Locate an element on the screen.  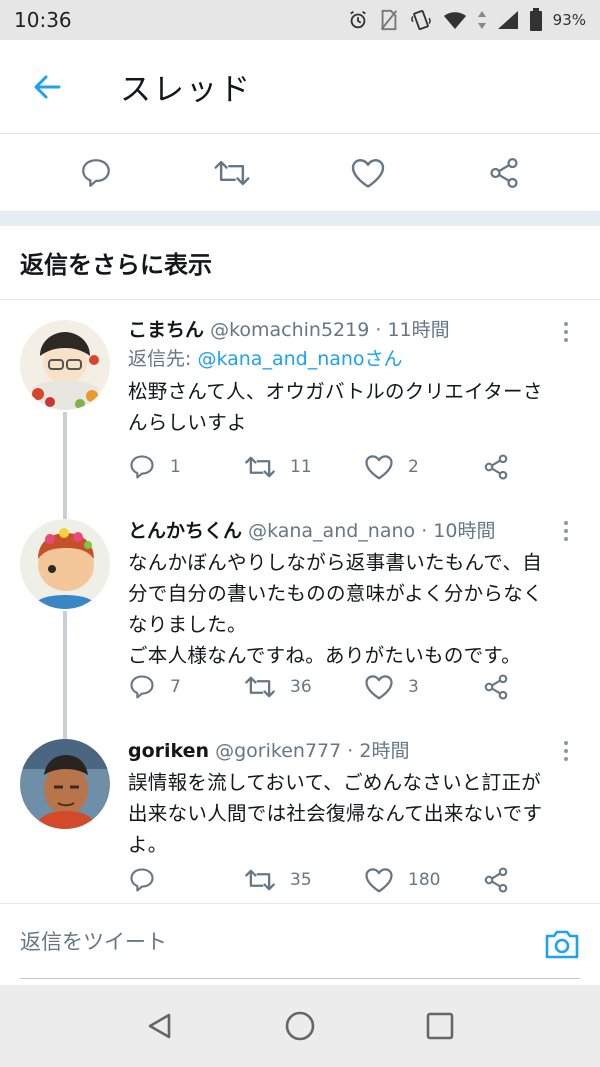
tweet-header: とんかちくん @kana_and_nano · 10時間 is located at coordinates (354, 531).